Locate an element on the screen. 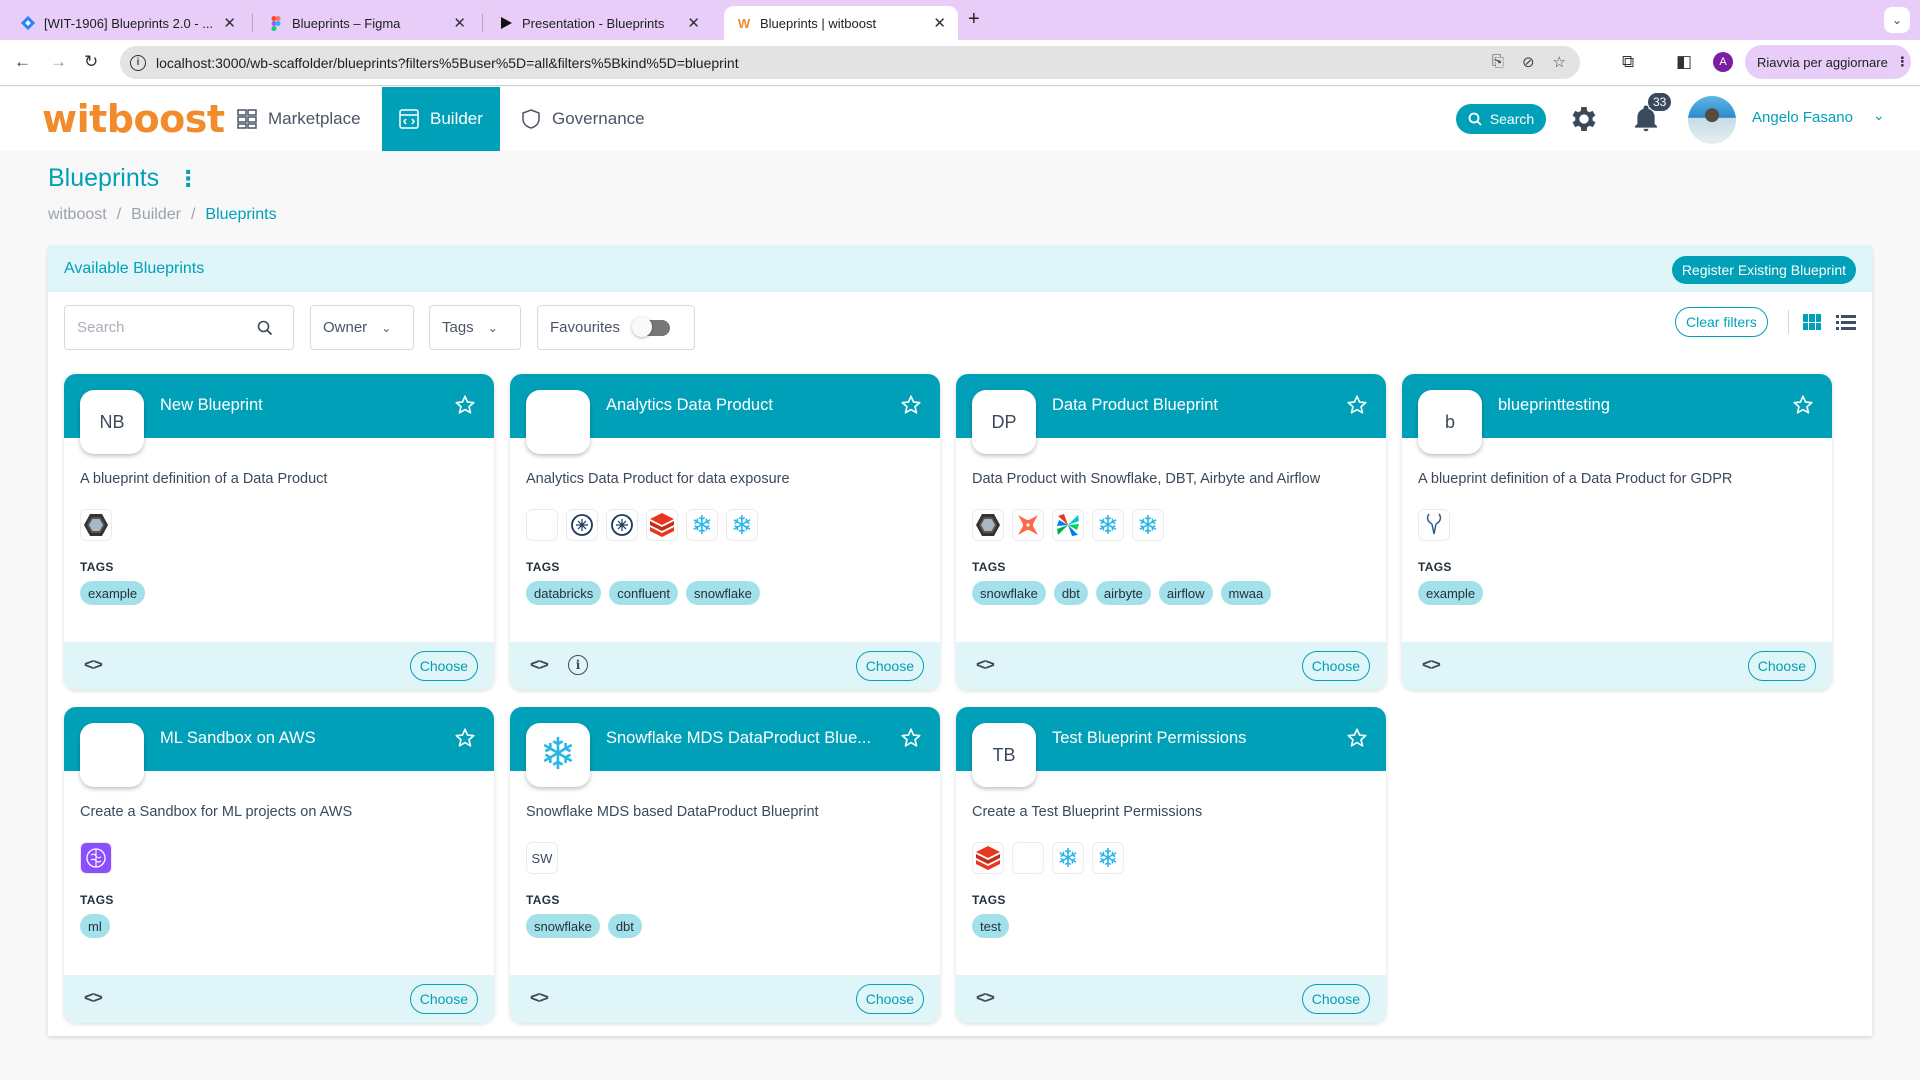 This screenshot has width=1920, height=1080. forward-button: → is located at coordinates (58, 62).